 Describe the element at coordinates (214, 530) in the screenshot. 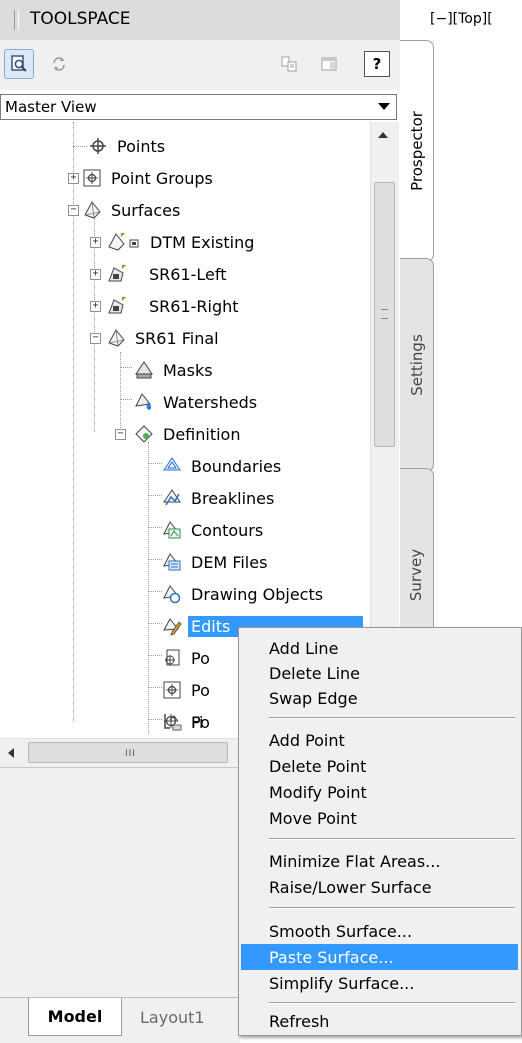

I see `tree-item-contours: Contours` at that location.